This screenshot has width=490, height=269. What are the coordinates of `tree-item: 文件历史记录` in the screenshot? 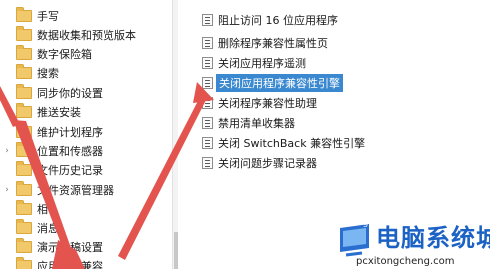 It's located at (86, 170).